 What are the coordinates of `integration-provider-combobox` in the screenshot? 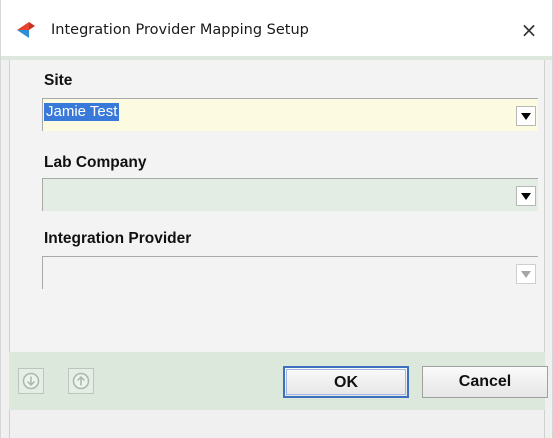 It's located at (290, 272).